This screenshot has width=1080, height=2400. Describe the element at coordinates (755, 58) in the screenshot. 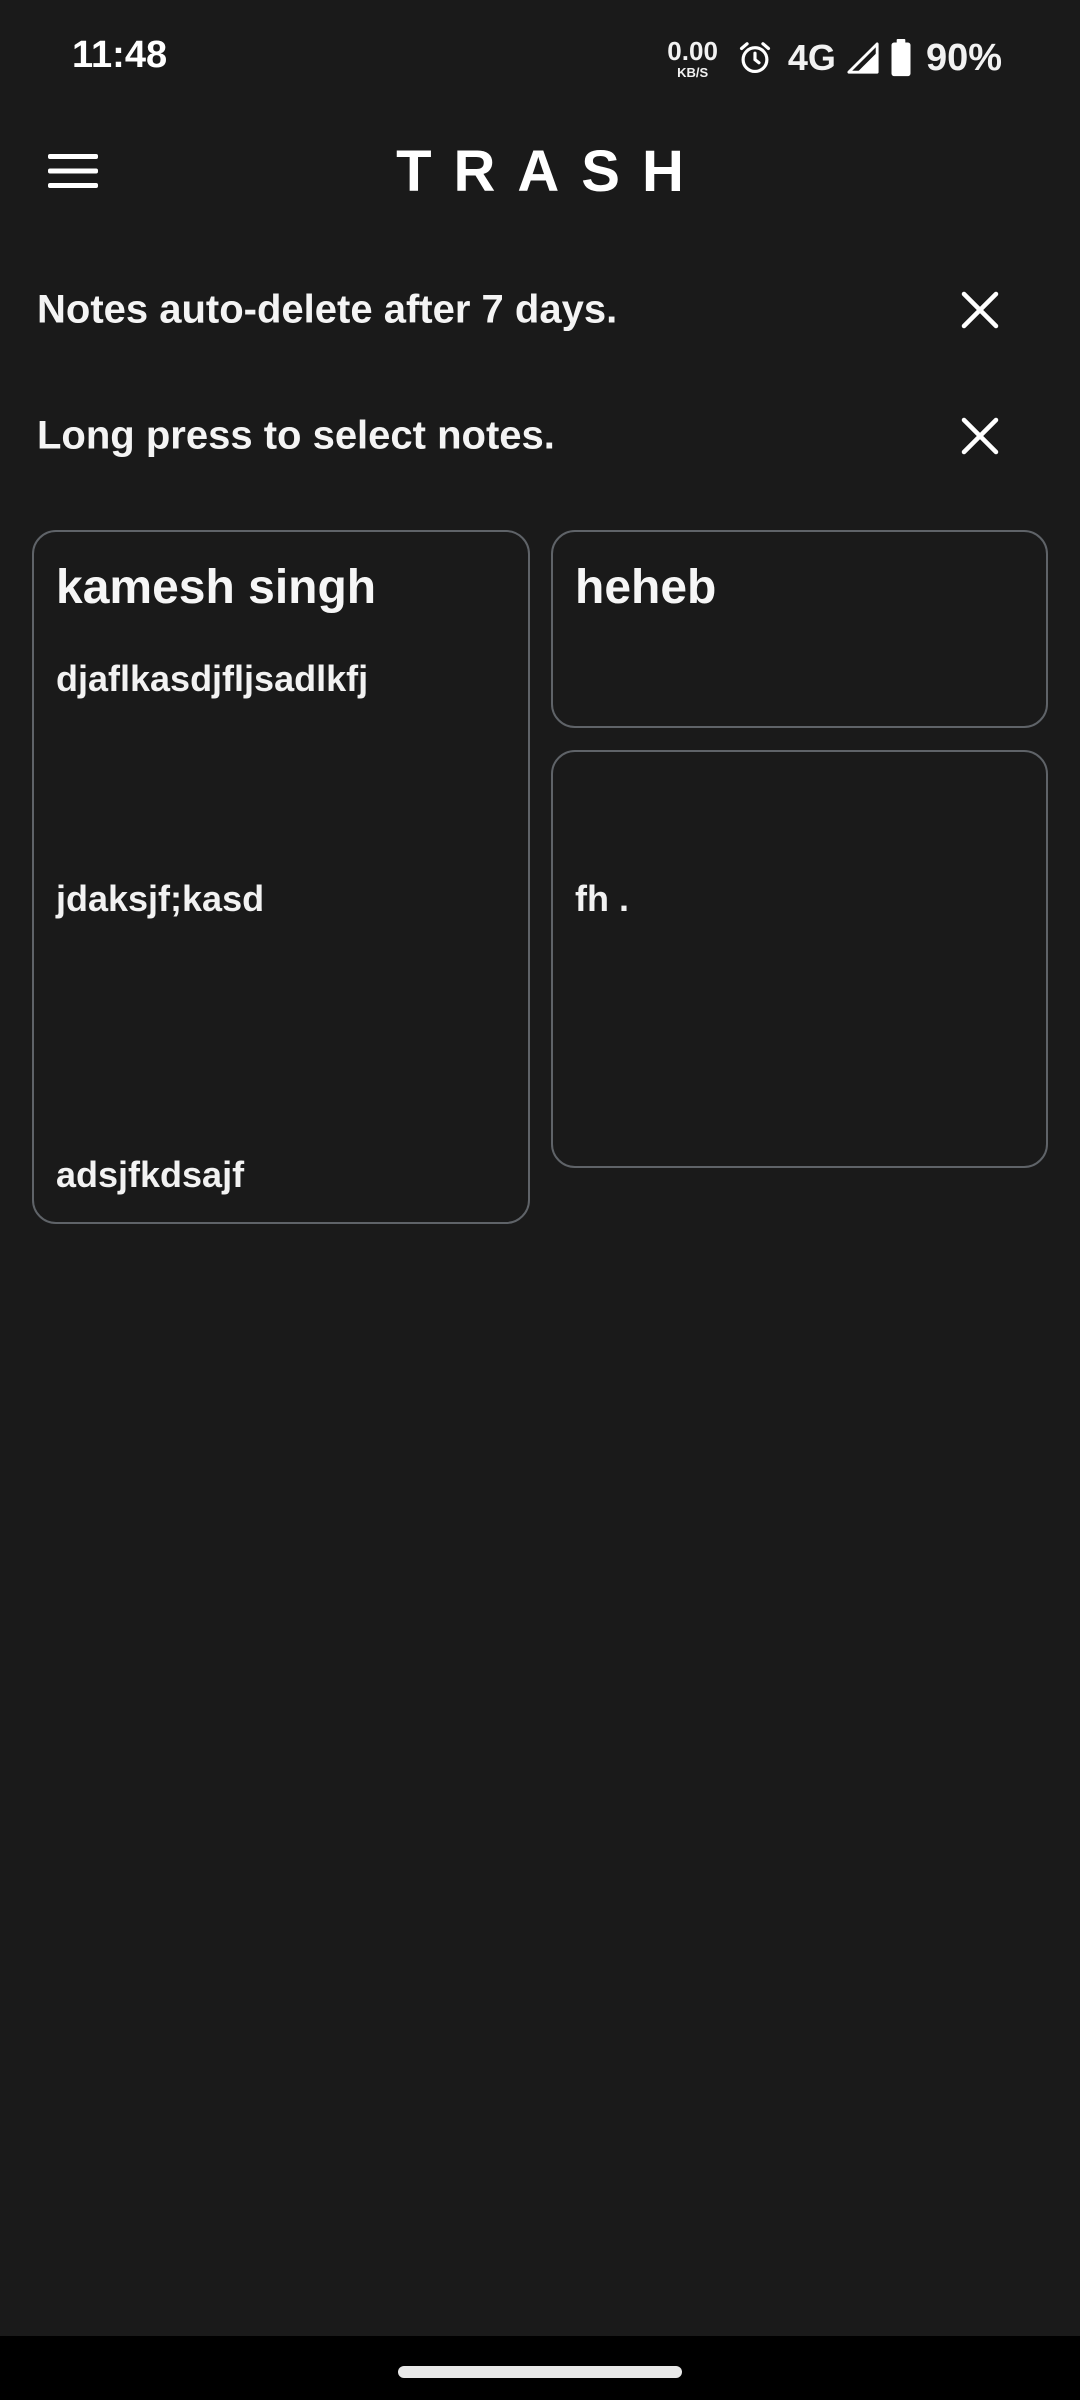

I see `alarm-icon` at that location.